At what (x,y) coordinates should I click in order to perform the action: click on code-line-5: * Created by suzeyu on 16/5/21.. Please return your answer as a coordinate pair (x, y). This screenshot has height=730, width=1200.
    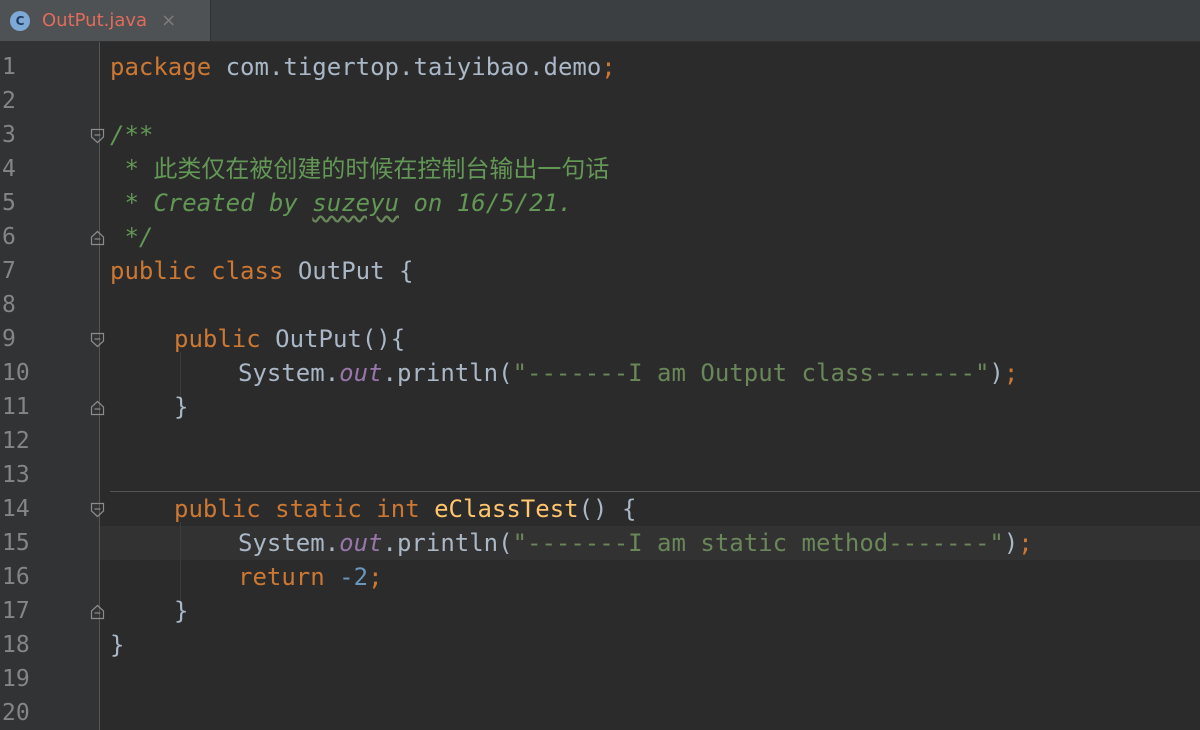
    Looking at the image, I should click on (341, 203).